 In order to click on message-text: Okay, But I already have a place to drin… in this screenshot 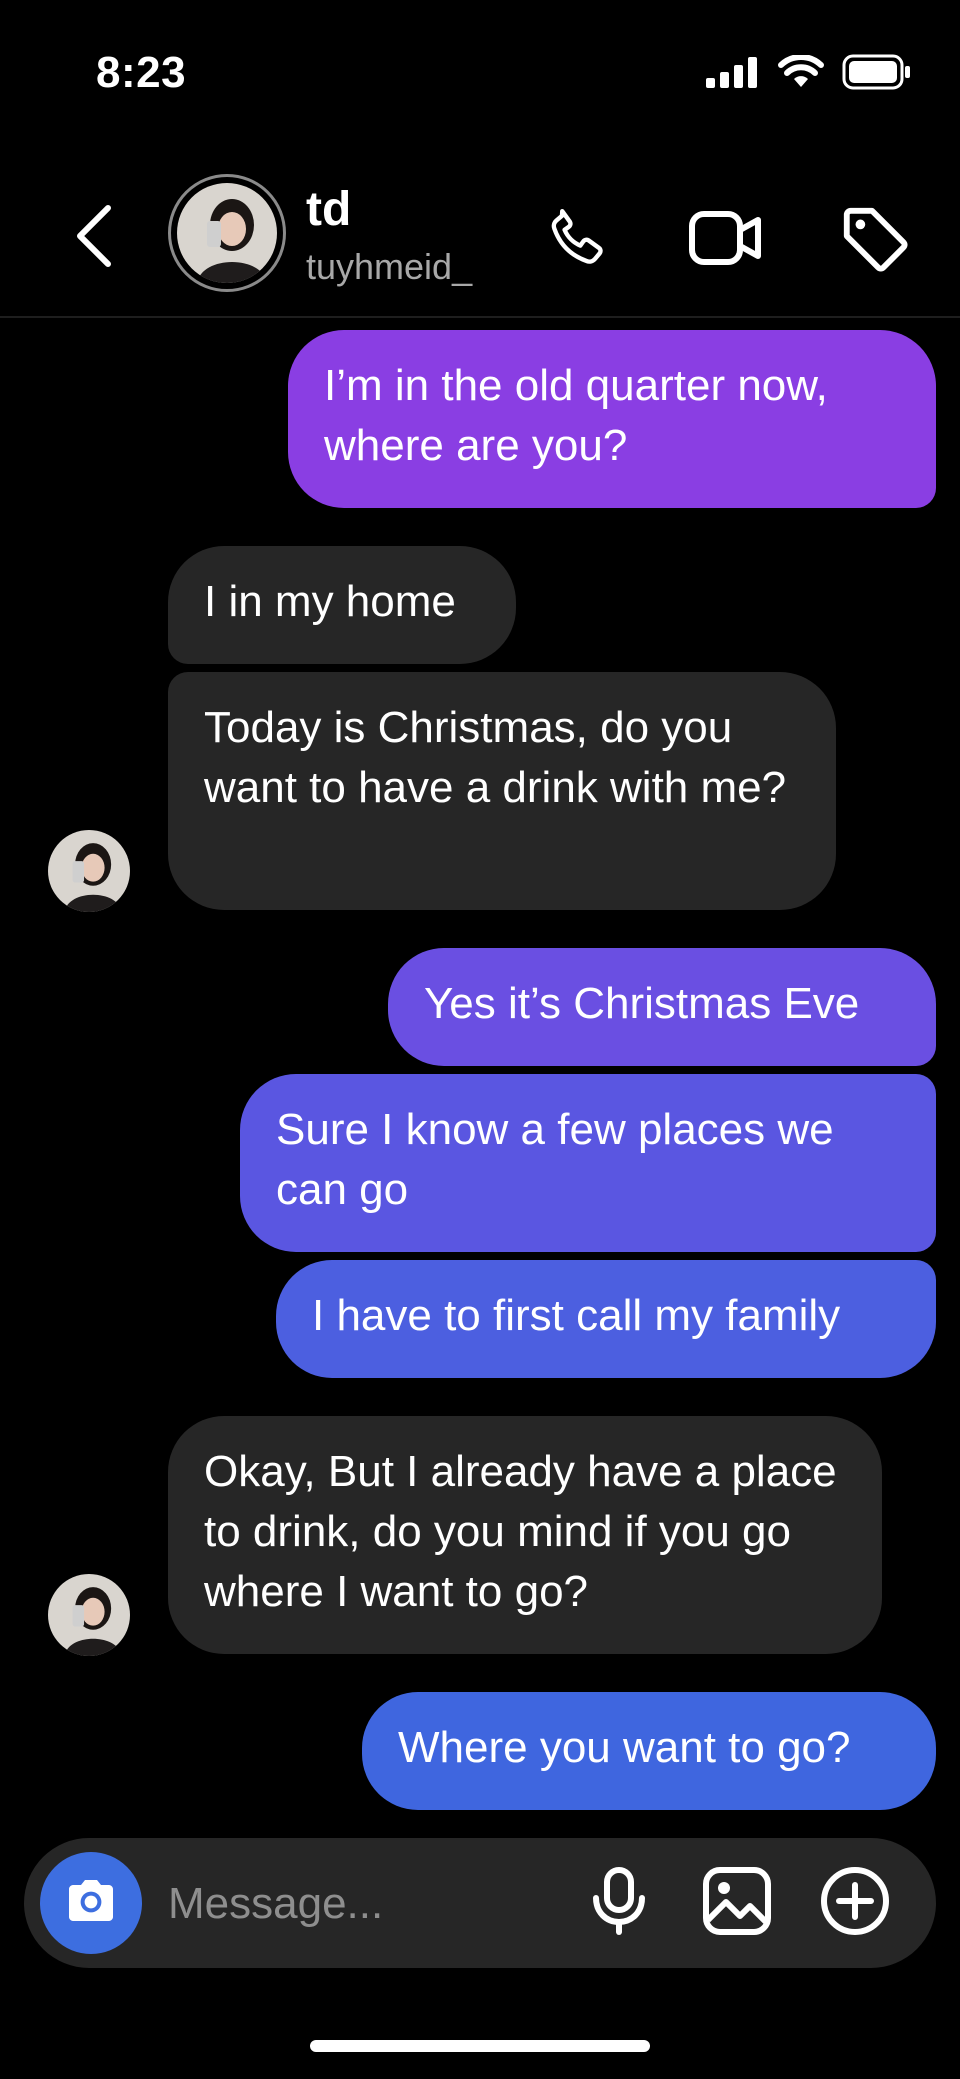, I will do `click(520, 1531)`.